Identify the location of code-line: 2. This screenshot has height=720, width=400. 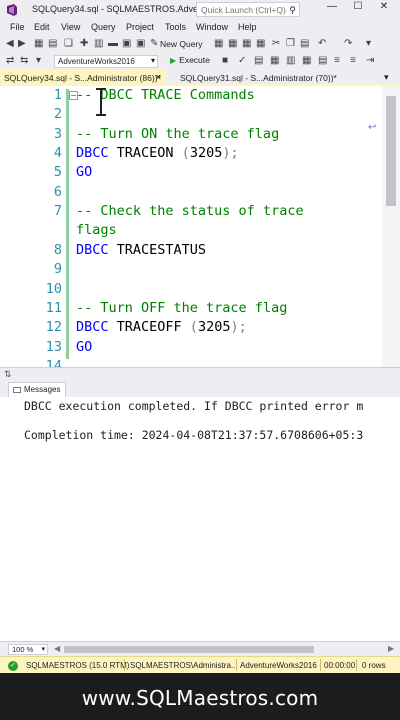
(191, 115).